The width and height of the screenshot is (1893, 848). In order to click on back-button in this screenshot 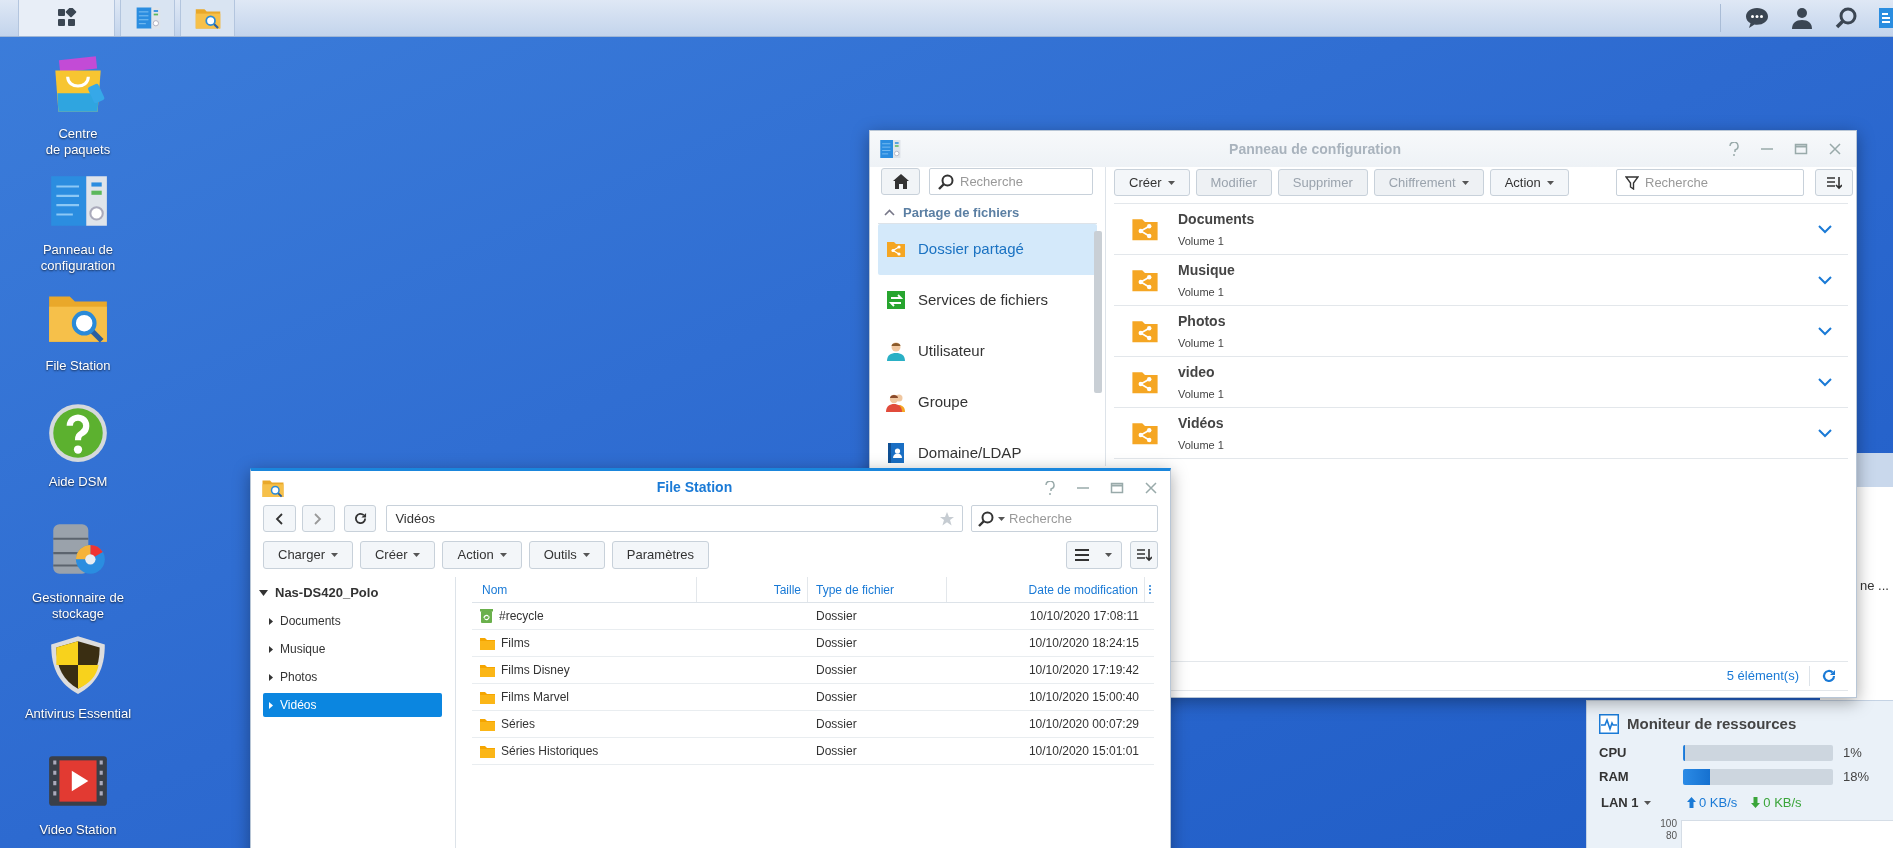, I will do `click(279, 518)`.